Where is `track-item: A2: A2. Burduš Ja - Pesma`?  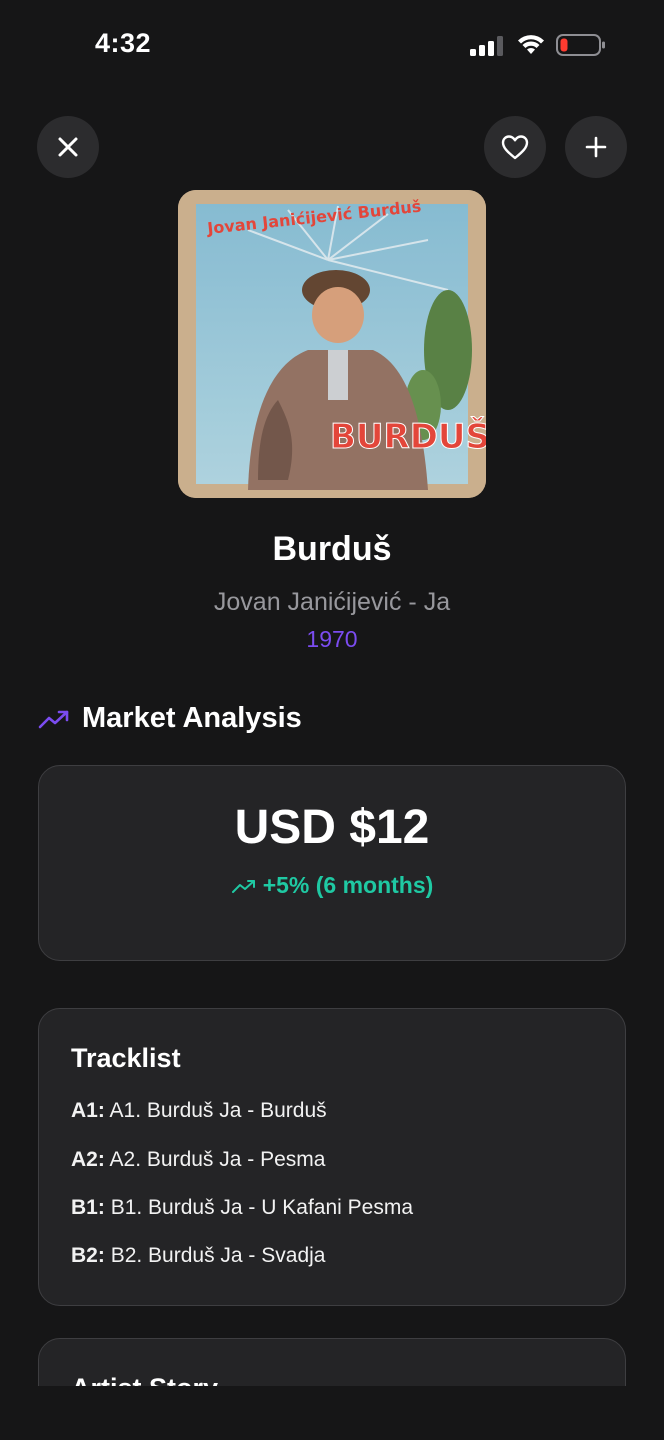 track-item: A2: A2. Burduš Ja - Pesma is located at coordinates (198, 1160).